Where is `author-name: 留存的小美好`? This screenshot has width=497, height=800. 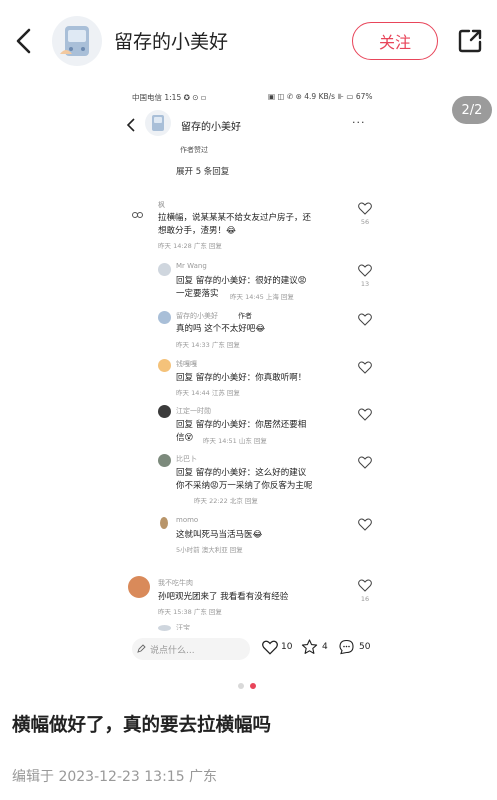
author-name: 留存的小美好 is located at coordinates (171, 40).